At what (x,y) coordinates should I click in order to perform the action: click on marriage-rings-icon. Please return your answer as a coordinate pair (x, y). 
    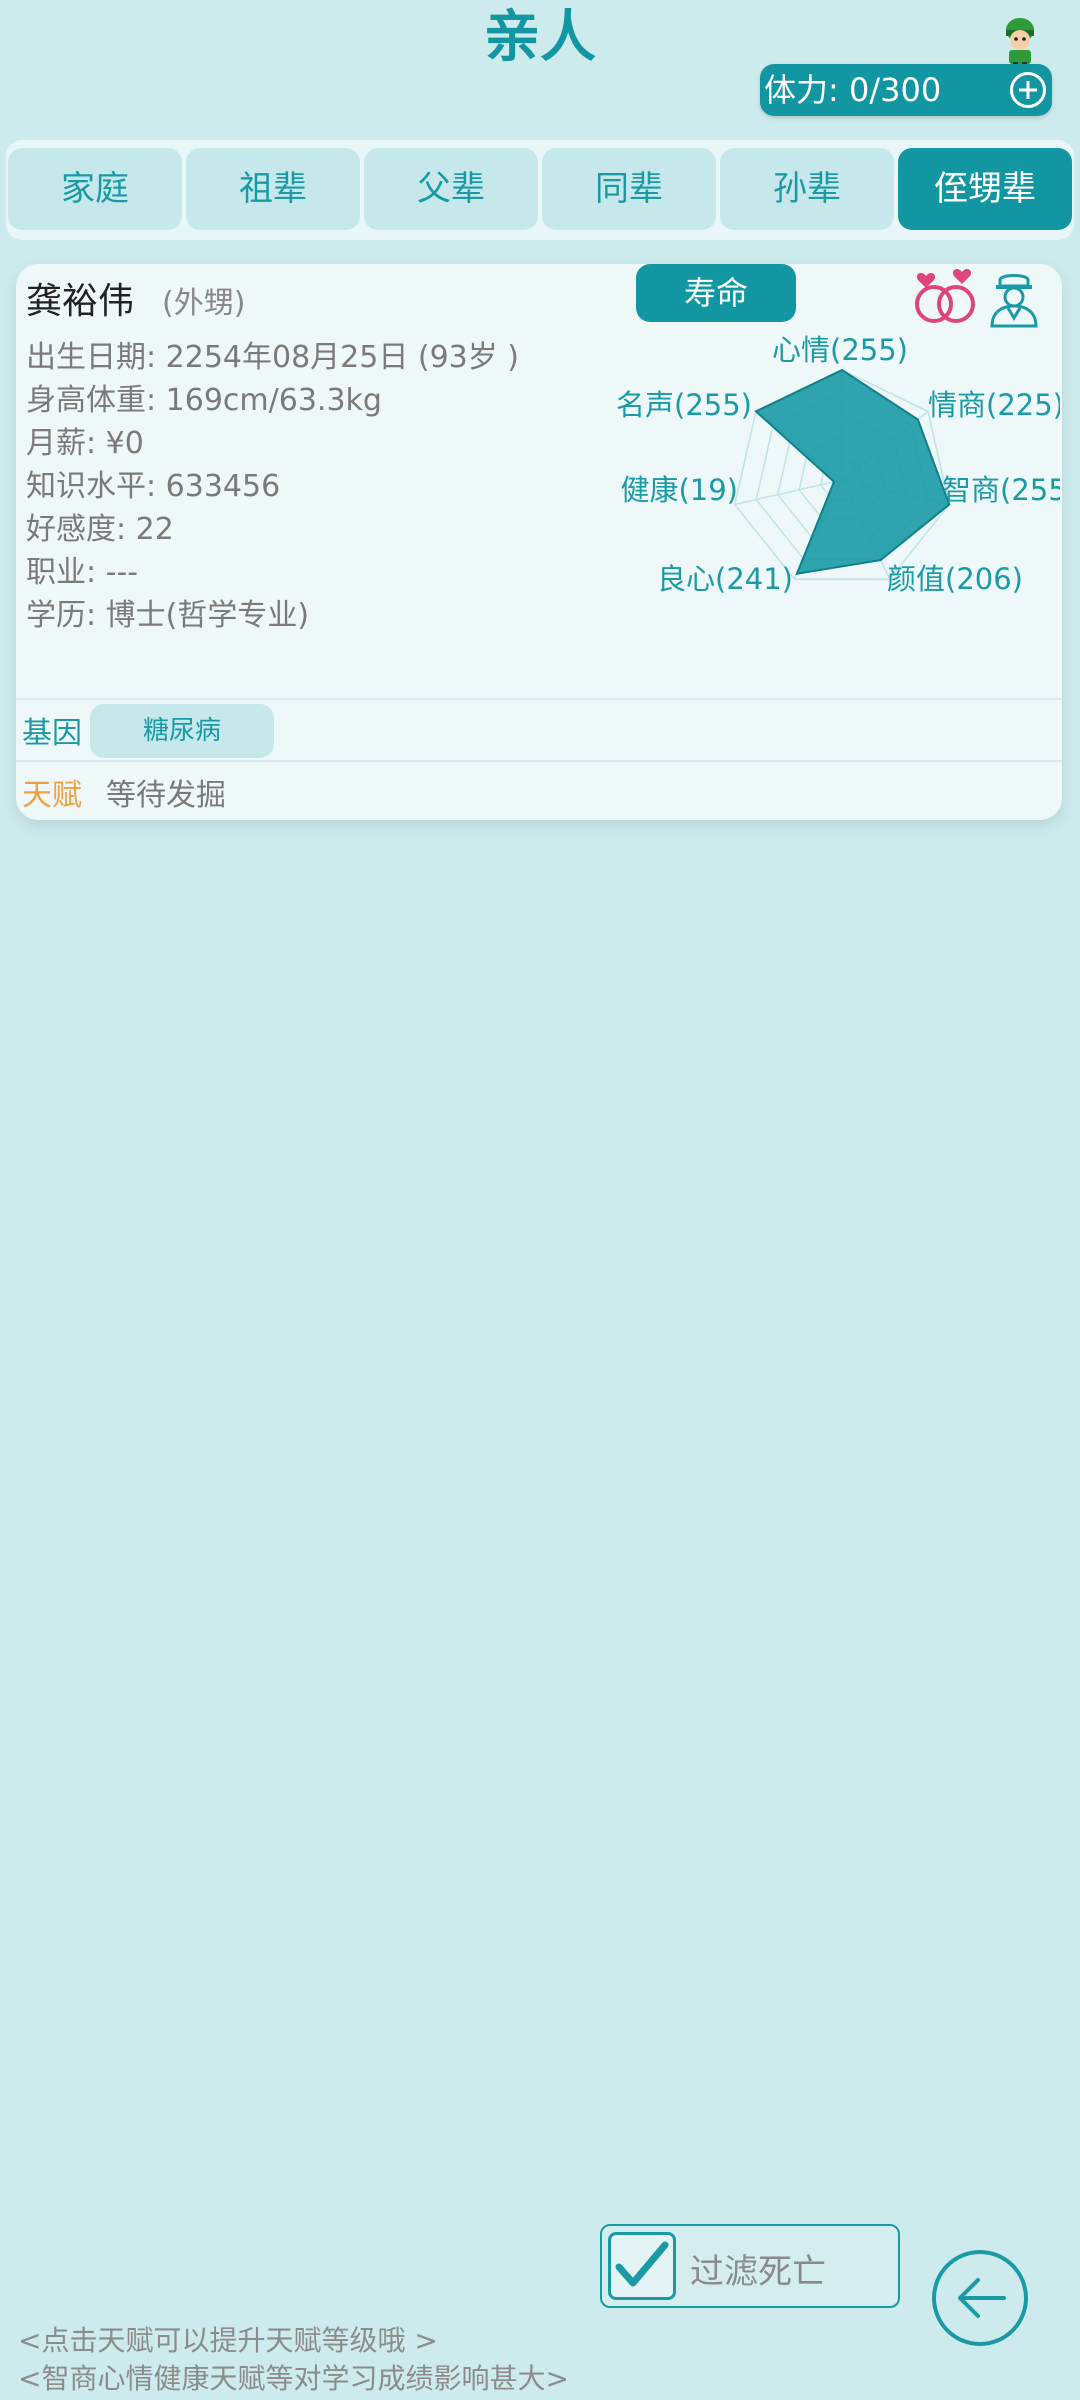
    Looking at the image, I should click on (945, 296).